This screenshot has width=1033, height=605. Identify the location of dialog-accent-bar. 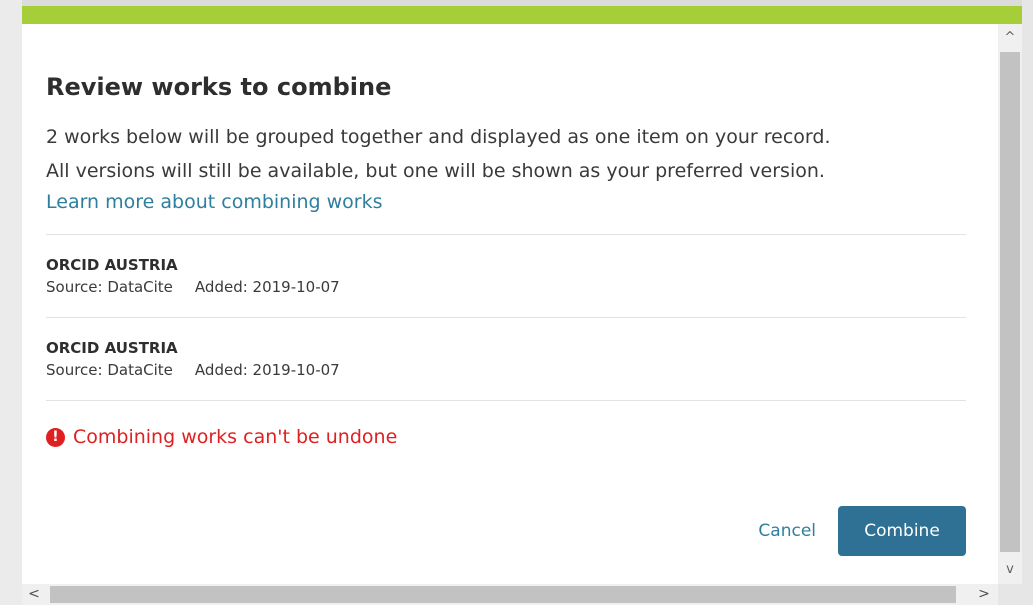
(522, 15).